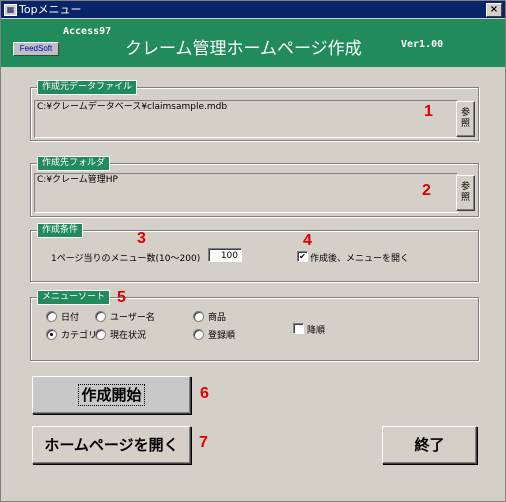  Describe the element at coordinates (254, 325) in the screenshot. I see `sort-group: メニューソート 日付 ユーザー名 商品 カテゴリ 現在状況 登録順 降順` at that location.